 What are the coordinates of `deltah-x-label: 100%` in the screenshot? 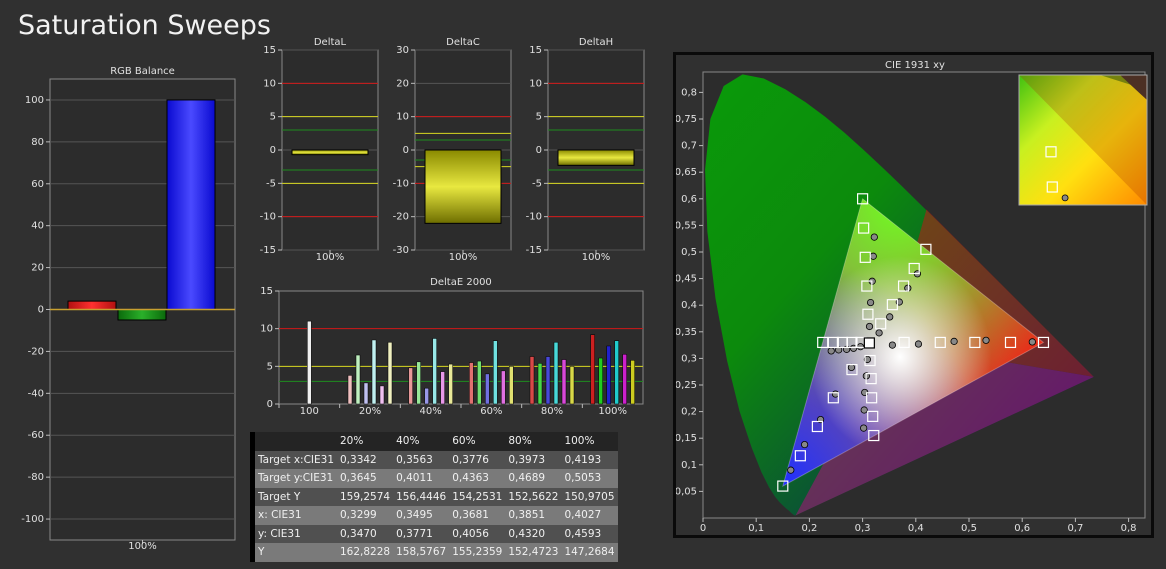 It's located at (596, 257).